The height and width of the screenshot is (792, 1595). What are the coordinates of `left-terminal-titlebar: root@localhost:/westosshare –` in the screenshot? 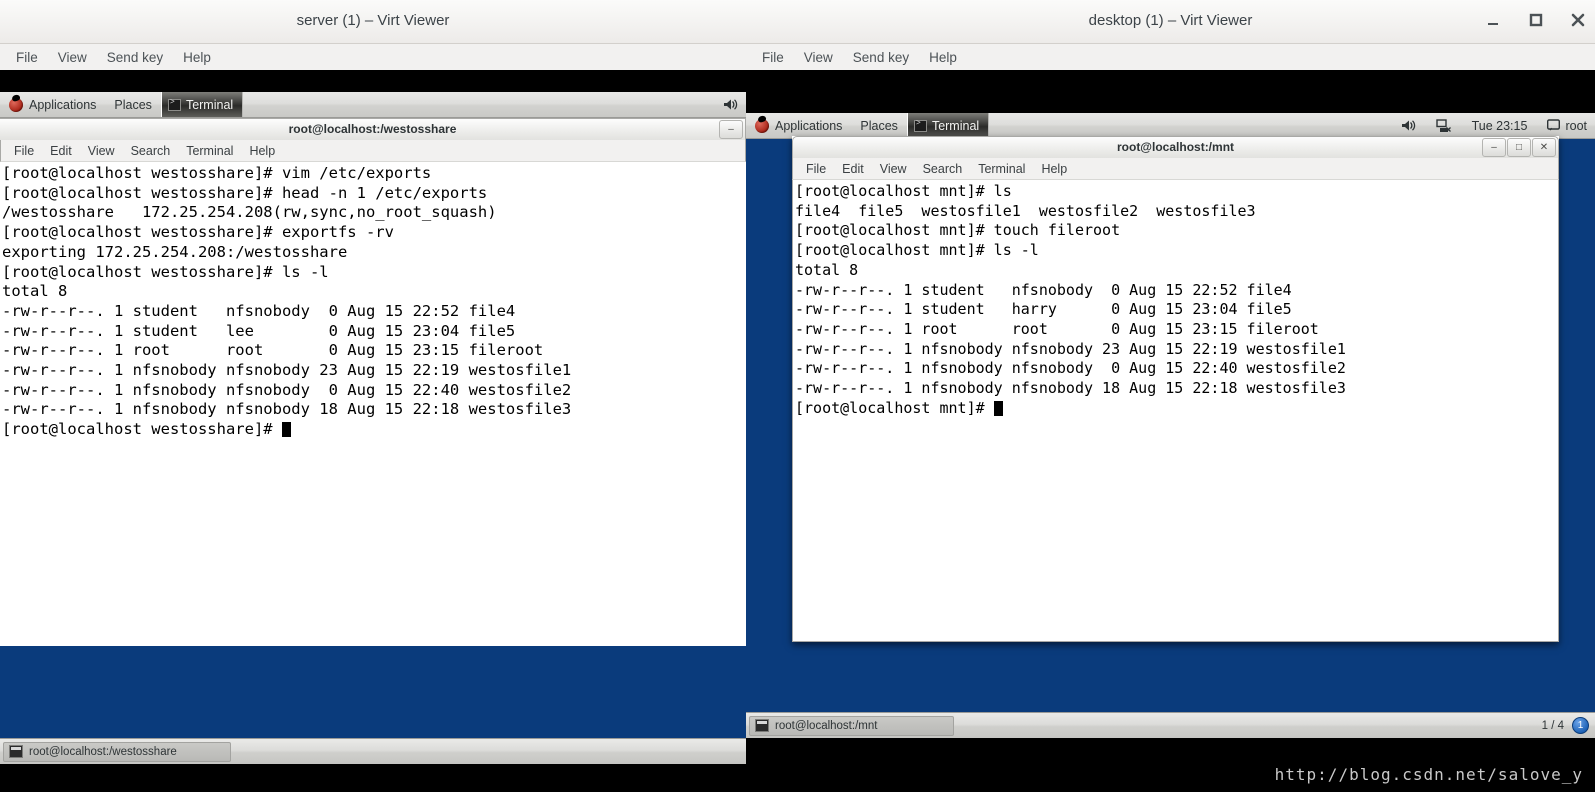 It's located at (373, 129).